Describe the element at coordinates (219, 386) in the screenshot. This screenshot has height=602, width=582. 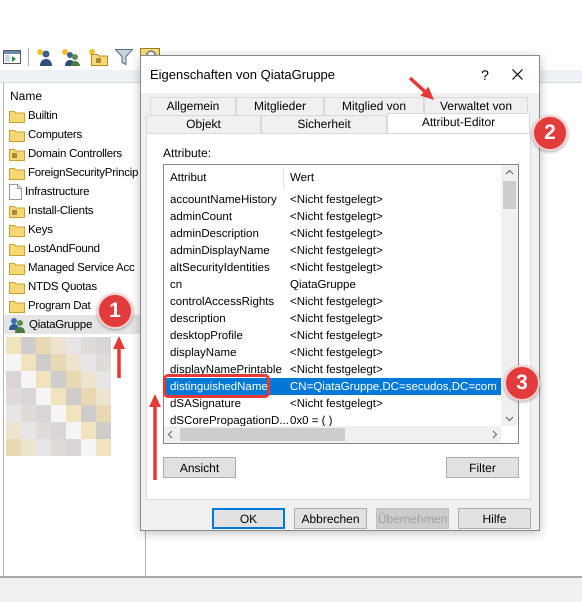
I see `table-cell-text: distinguishedName` at that location.